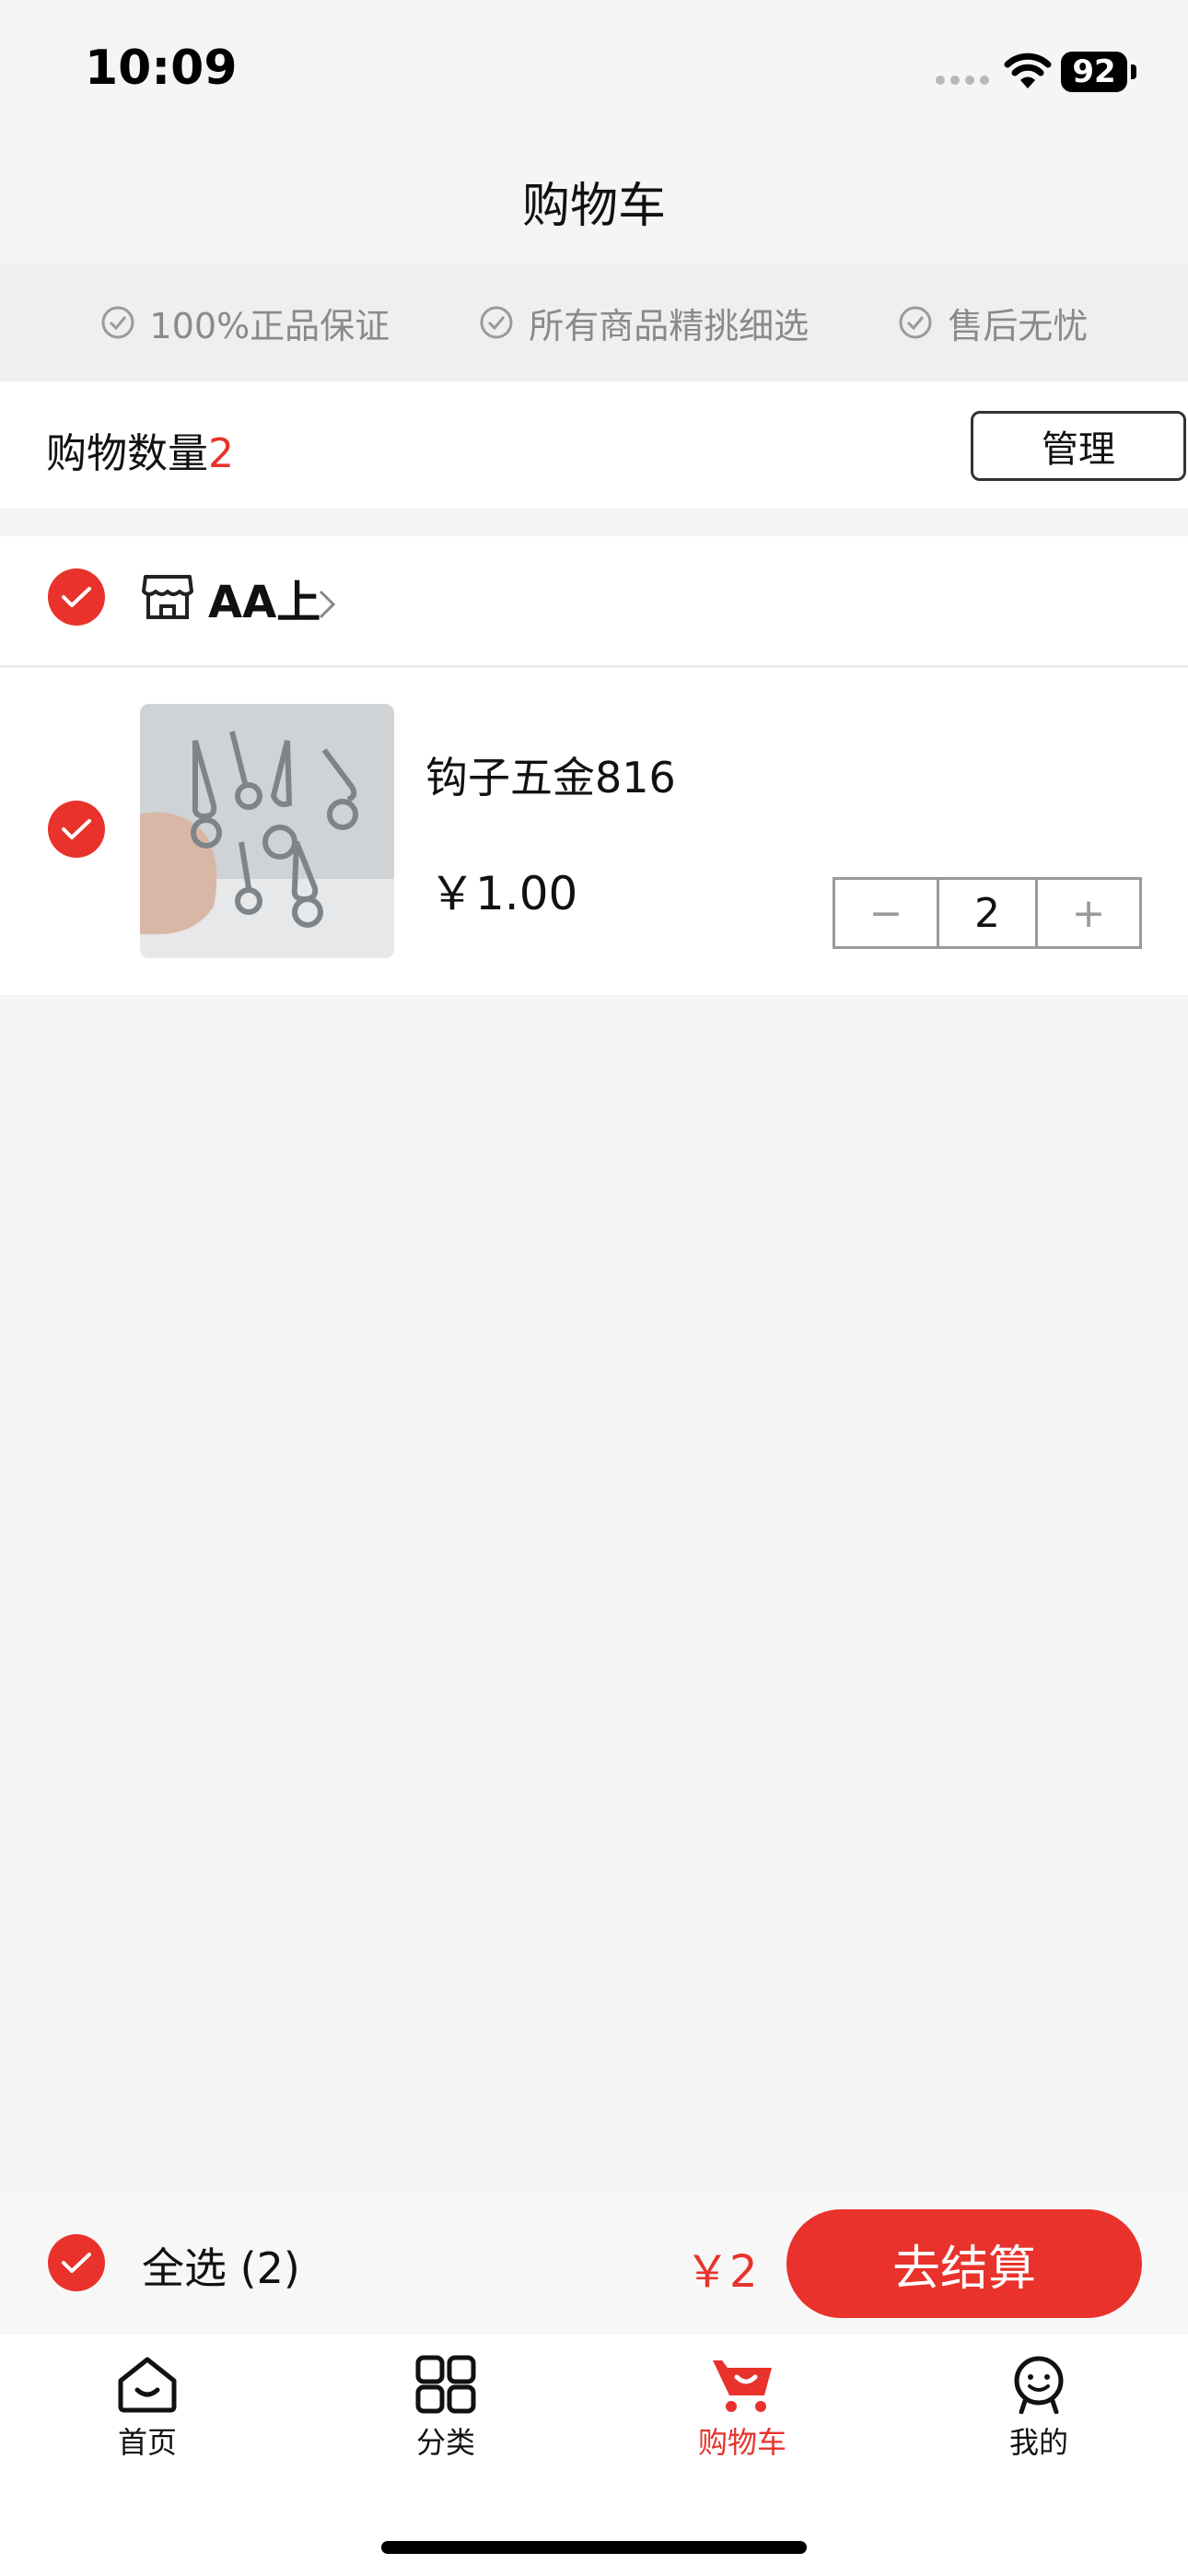 The image size is (1188, 2576). Describe the element at coordinates (594, 2547) in the screenshot. I see `home-indicator` at that location.